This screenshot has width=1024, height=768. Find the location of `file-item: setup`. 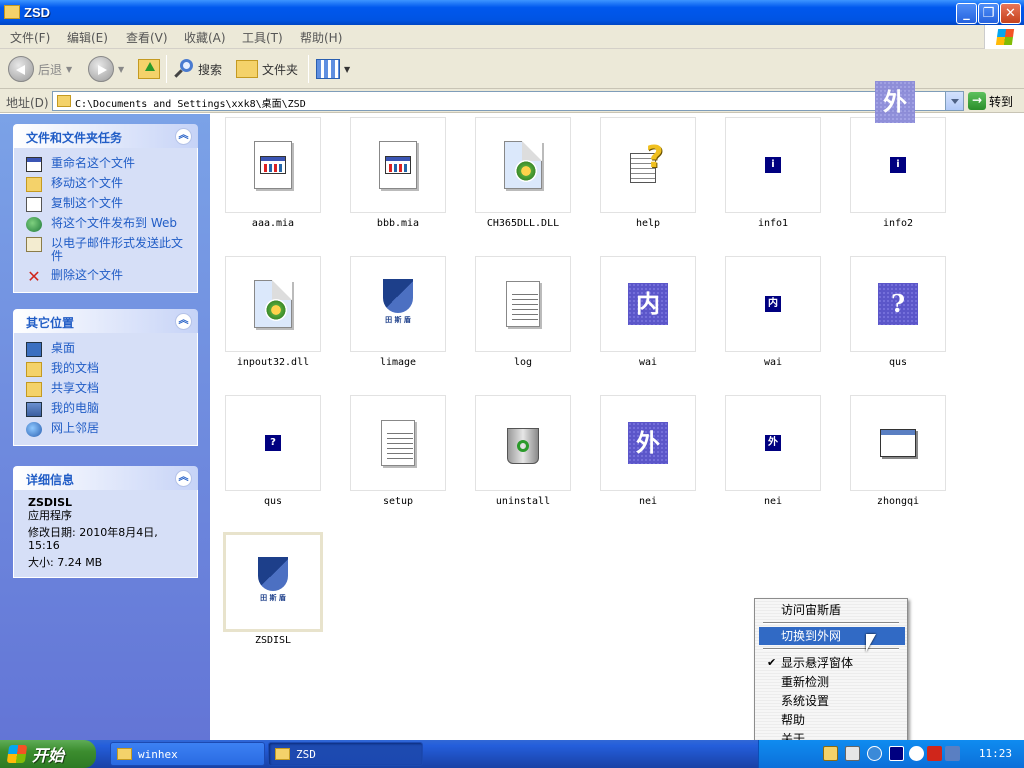

file-item: setup is located at coordinates (397, 454).